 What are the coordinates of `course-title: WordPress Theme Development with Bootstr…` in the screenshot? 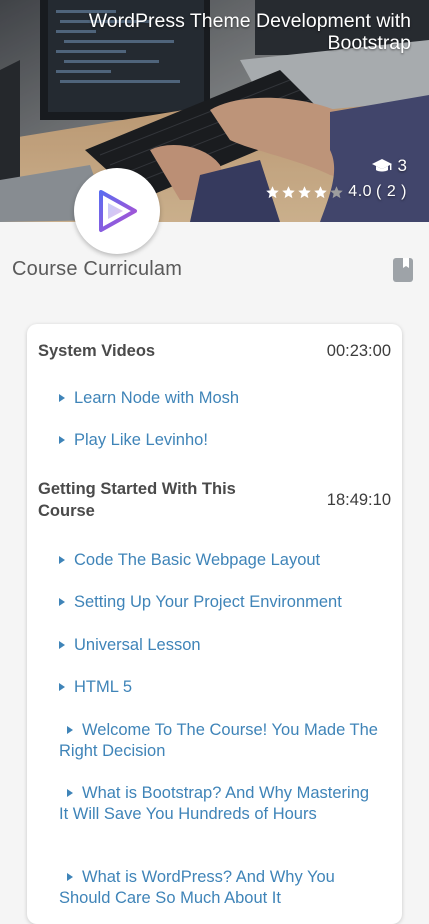 It's located at (249, 32).